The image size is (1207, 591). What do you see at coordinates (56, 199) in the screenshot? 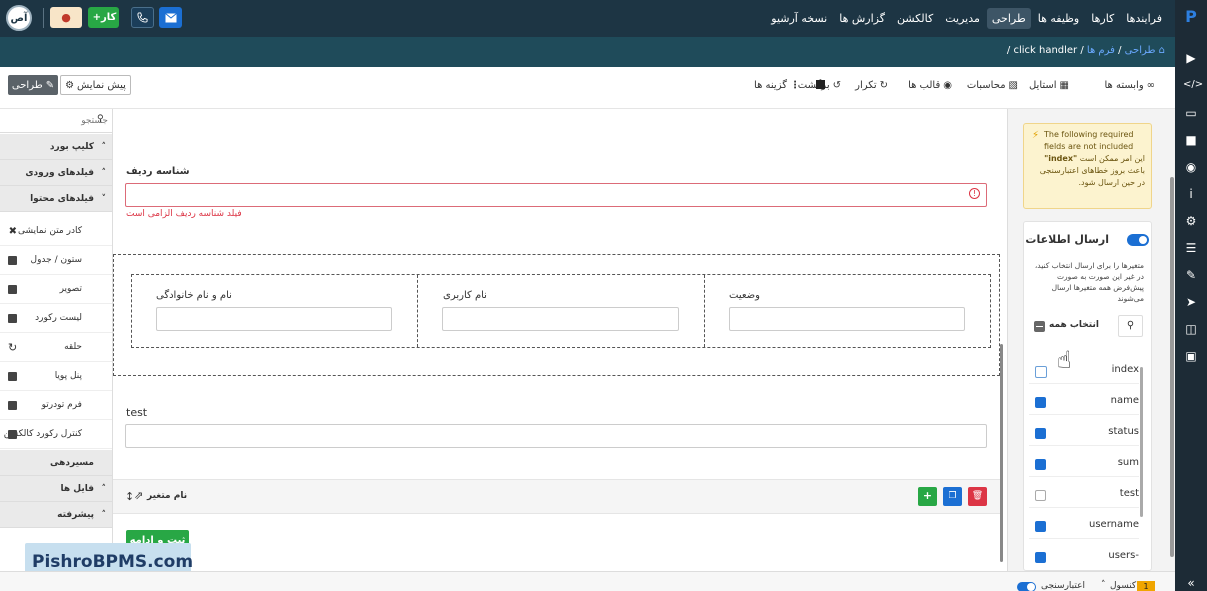
I see `section-content-fields: فیلدهای محتوا ˅` at bounding box center [56, 199].